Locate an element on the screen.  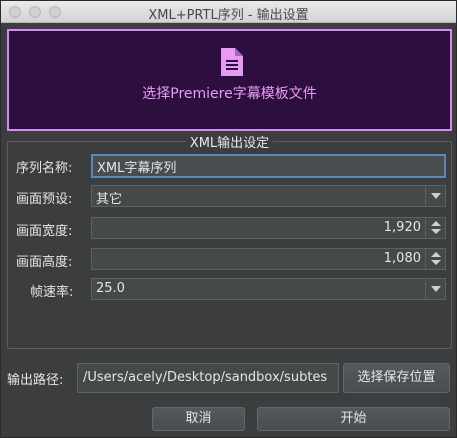
output-path-label: 输出路径: is located at coordinates (35, 380).